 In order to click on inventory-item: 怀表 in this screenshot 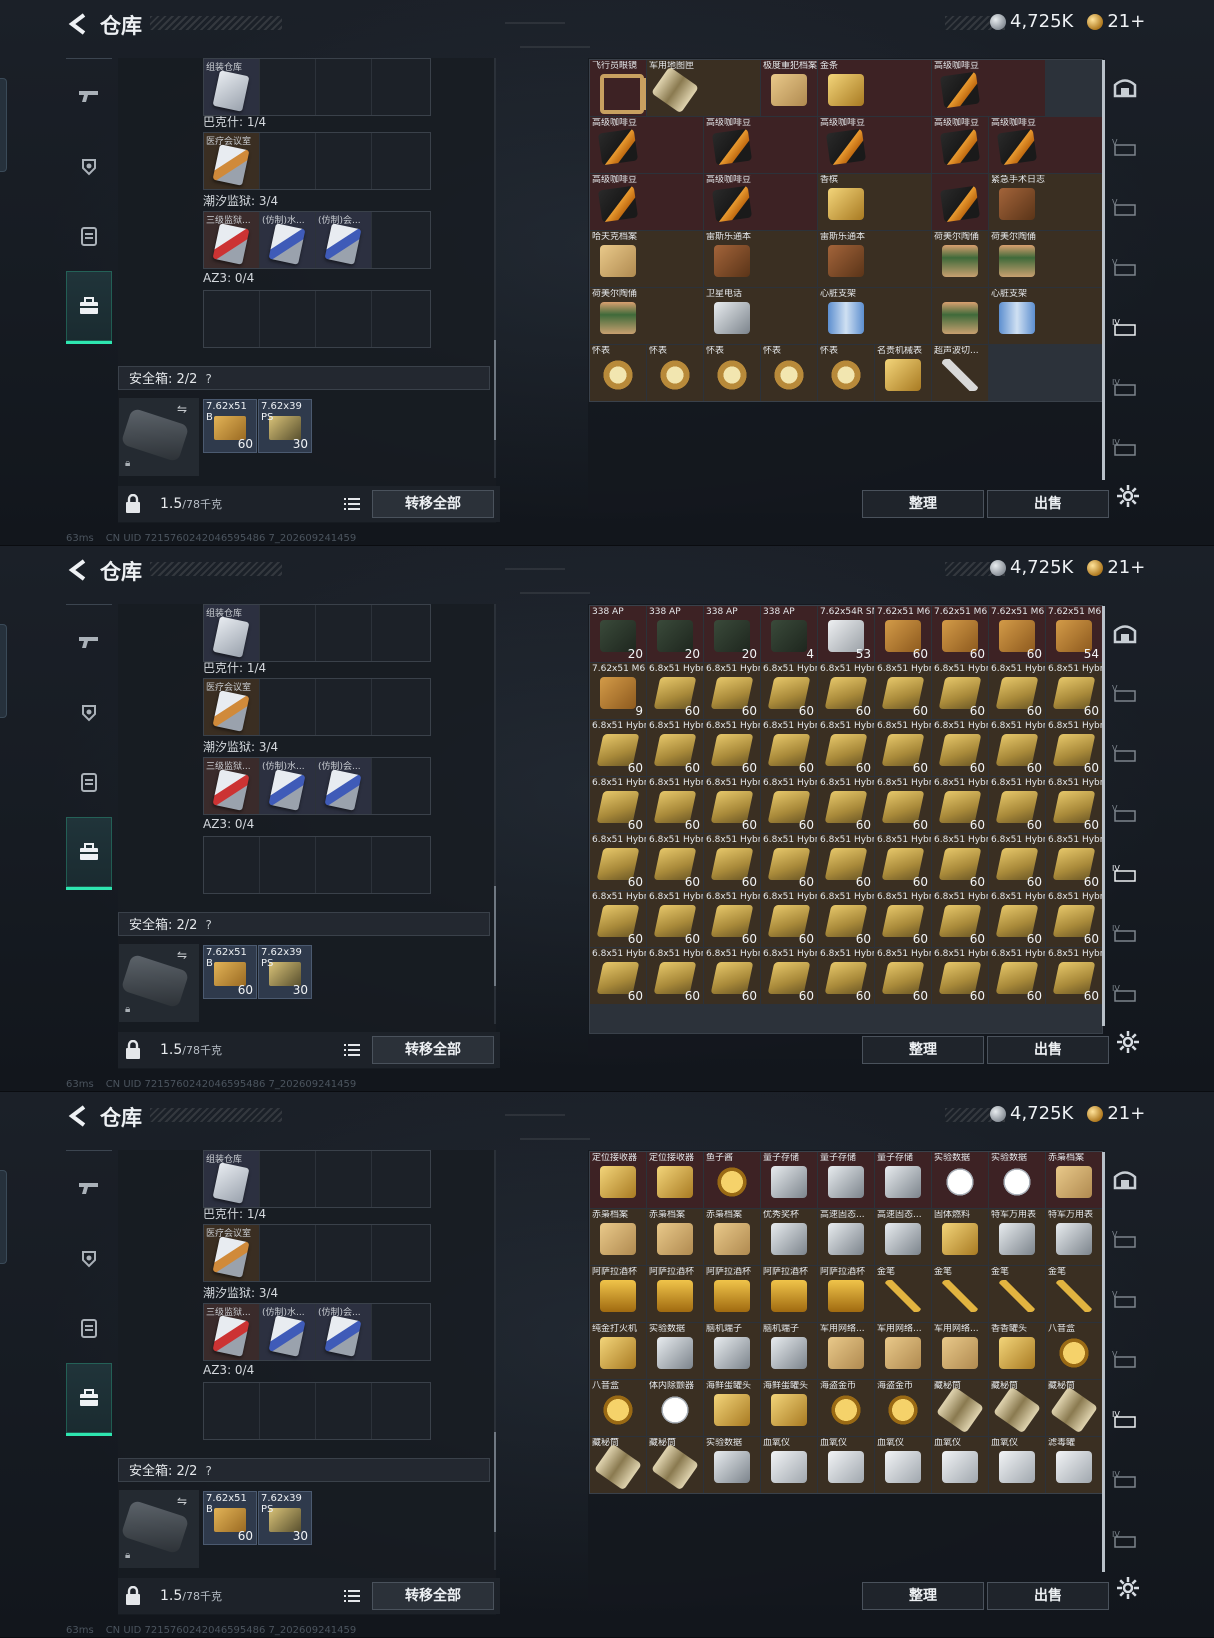, I will do `click(618, 373)`.